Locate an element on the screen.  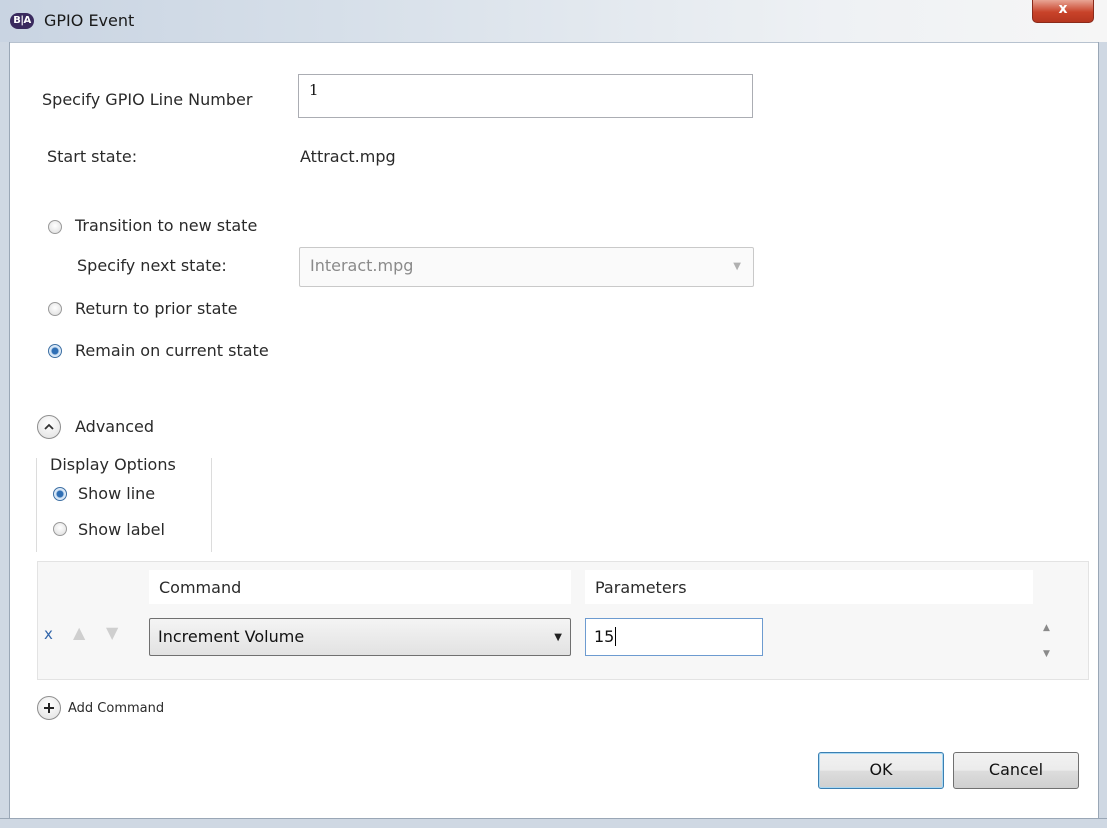
app-icon: B|A is located at coordinates (22, 21).